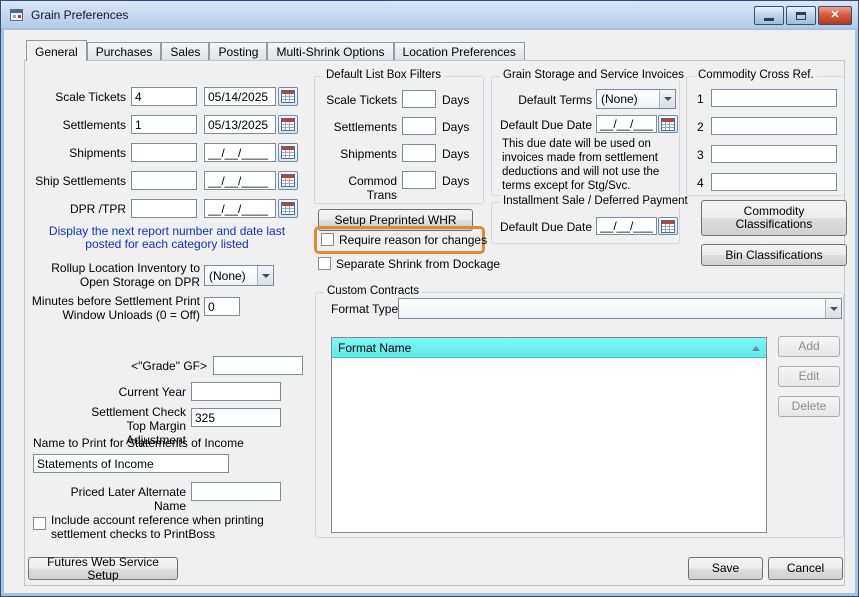 The image size is (859, 597). Describe the element at coordinates (774, 154) in the screenshot. I see `cross-ref-3-input` at that location.